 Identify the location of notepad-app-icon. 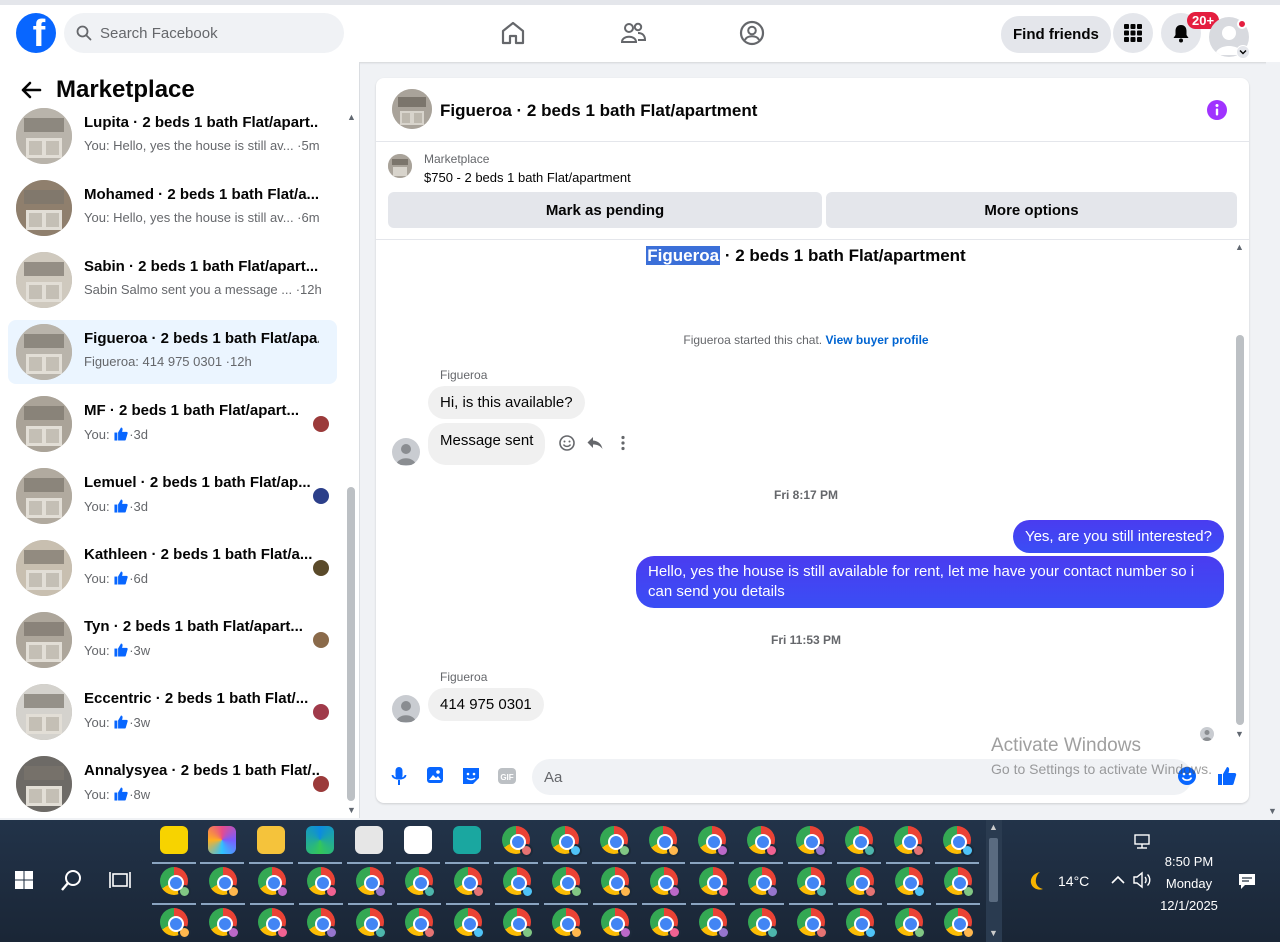
(418, 840).